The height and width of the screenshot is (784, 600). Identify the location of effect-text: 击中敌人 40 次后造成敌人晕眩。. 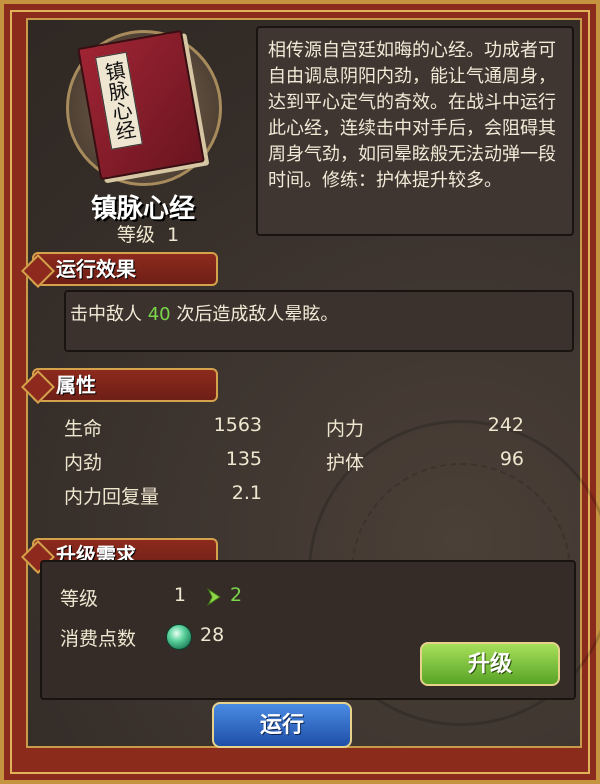
(204, 313).